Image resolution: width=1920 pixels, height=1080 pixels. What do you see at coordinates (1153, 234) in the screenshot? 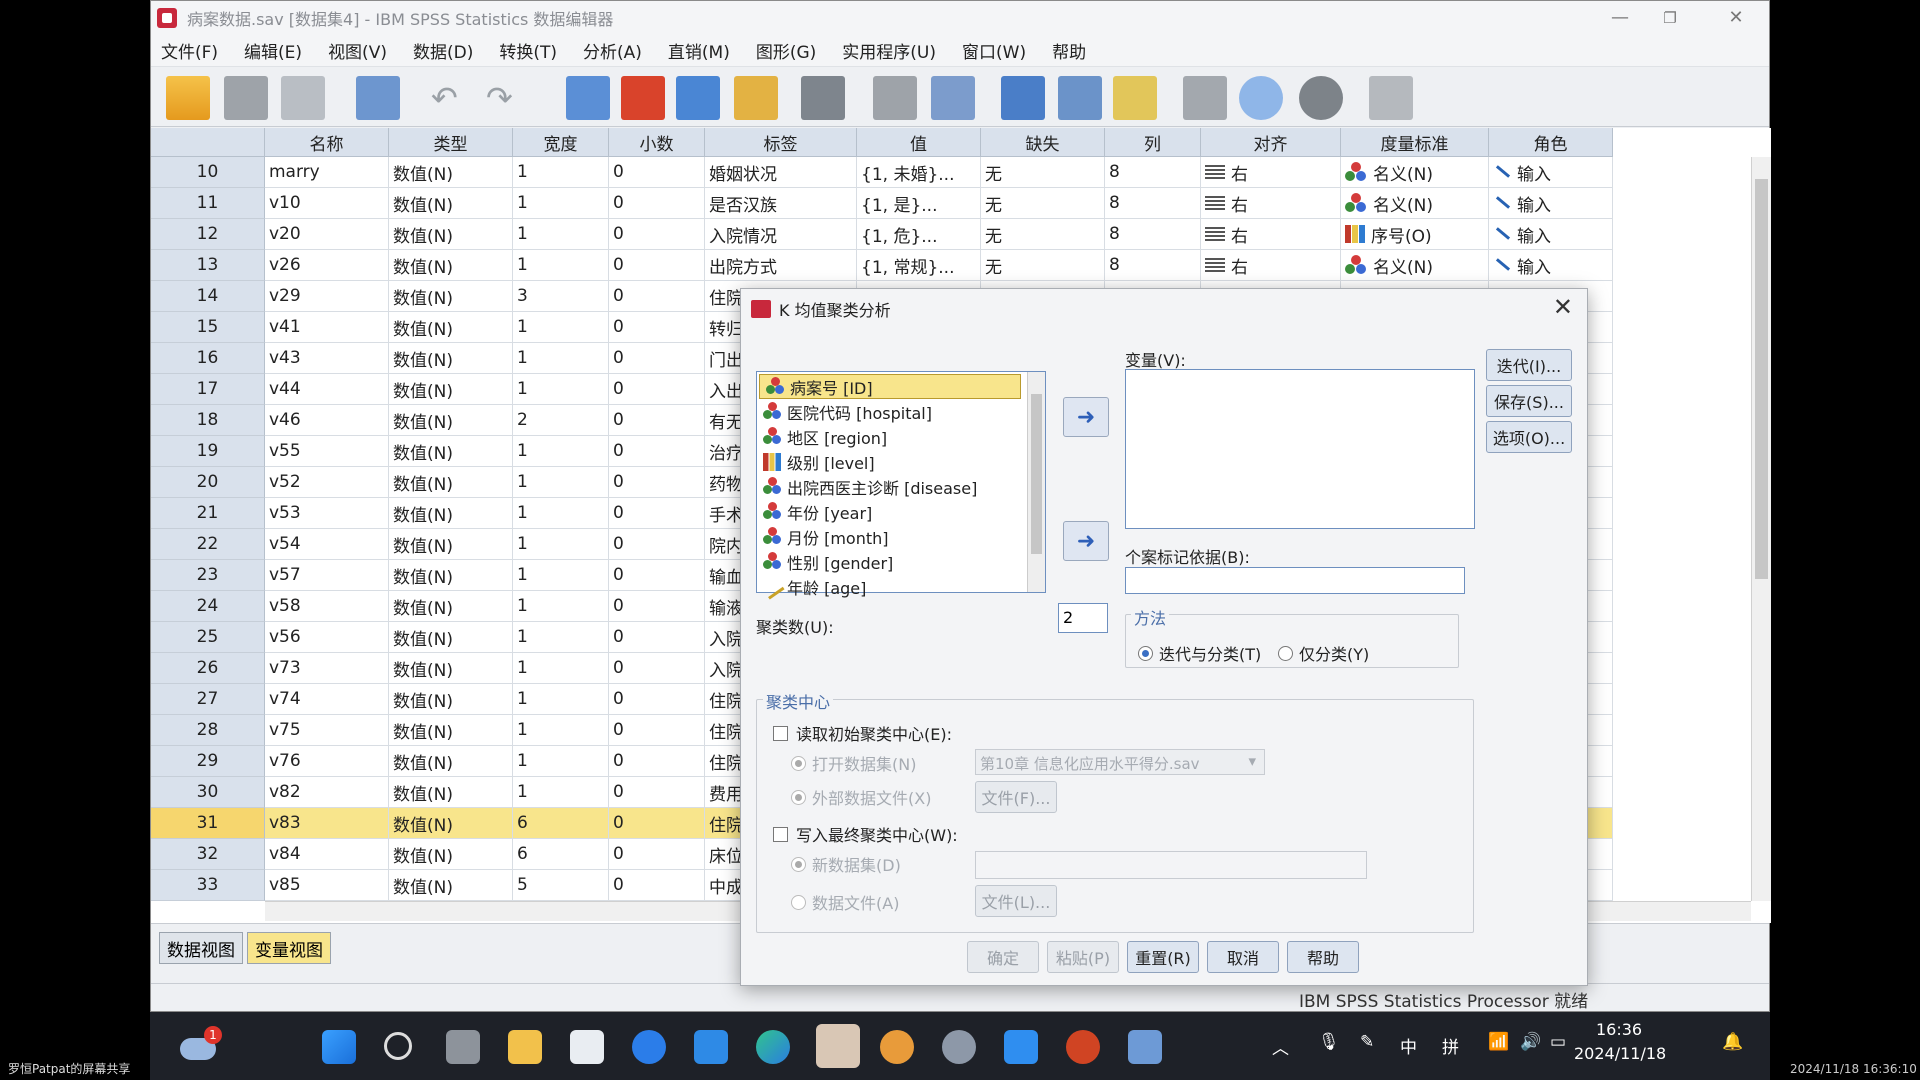
I see `cell-col: 8` at bounding box center [1153, 234].